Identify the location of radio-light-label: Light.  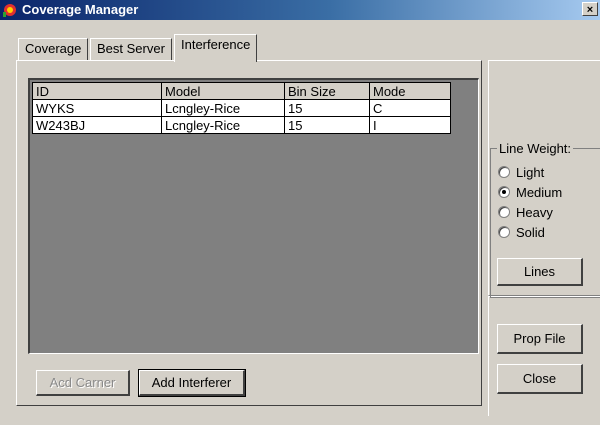
(530, 172).